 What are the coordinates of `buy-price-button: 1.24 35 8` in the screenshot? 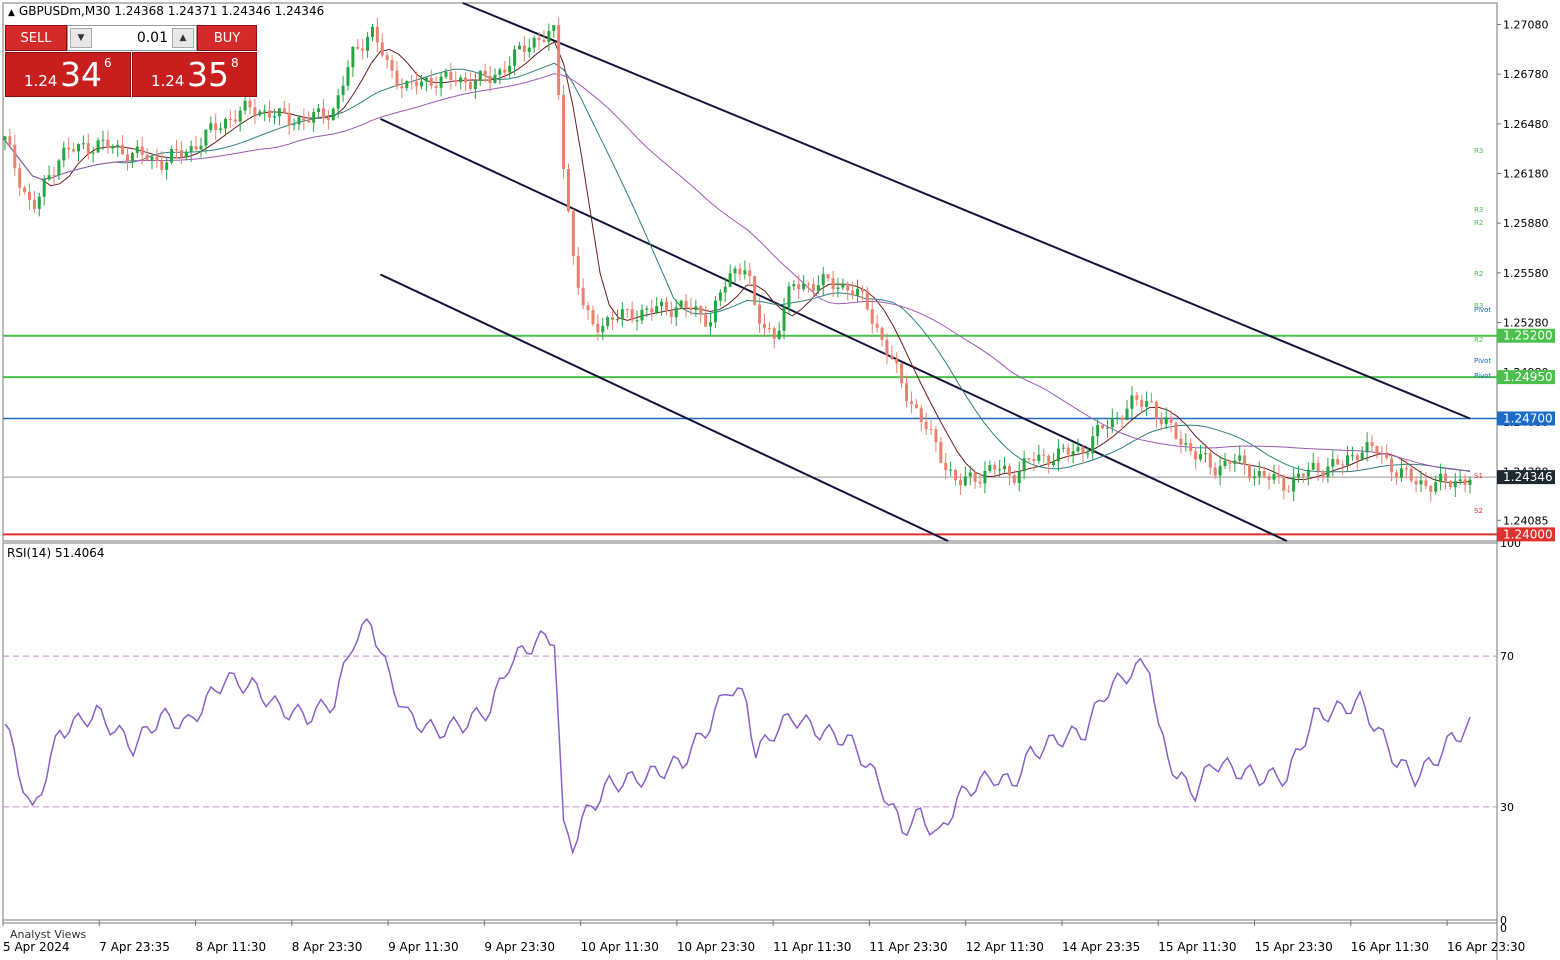 It's located at (194, 74).